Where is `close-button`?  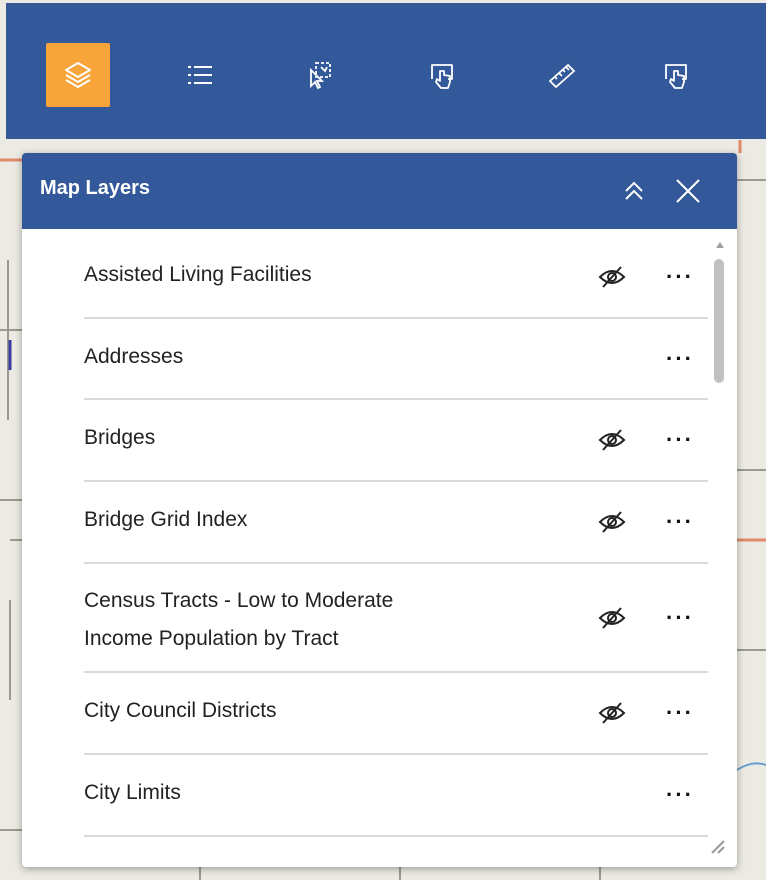
close-button is located at coordinates (688, 191).